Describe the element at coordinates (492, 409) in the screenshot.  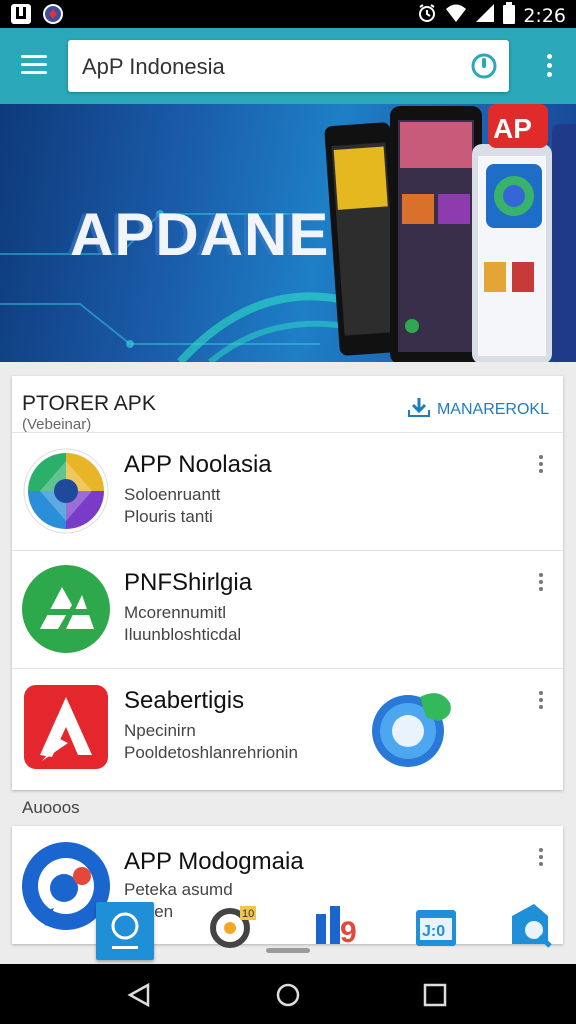
I see `manage-label: MANAREROKL` at that location.